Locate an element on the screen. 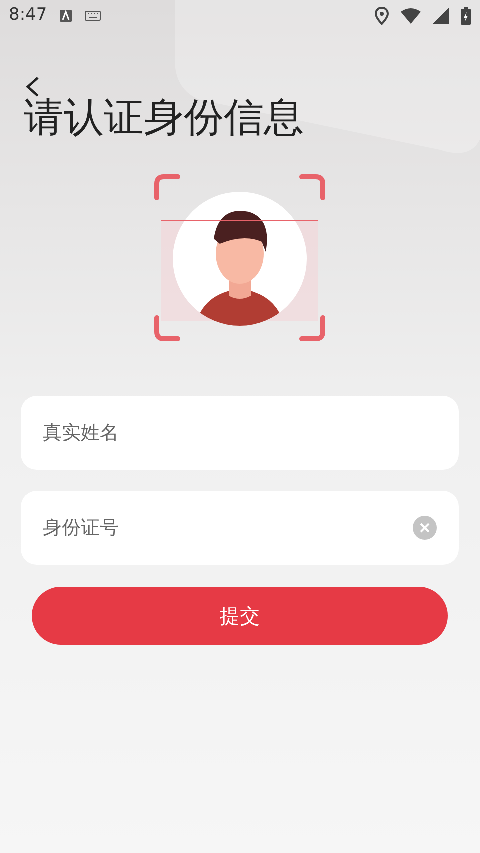  back-icon is located at coordinates (32, 87).